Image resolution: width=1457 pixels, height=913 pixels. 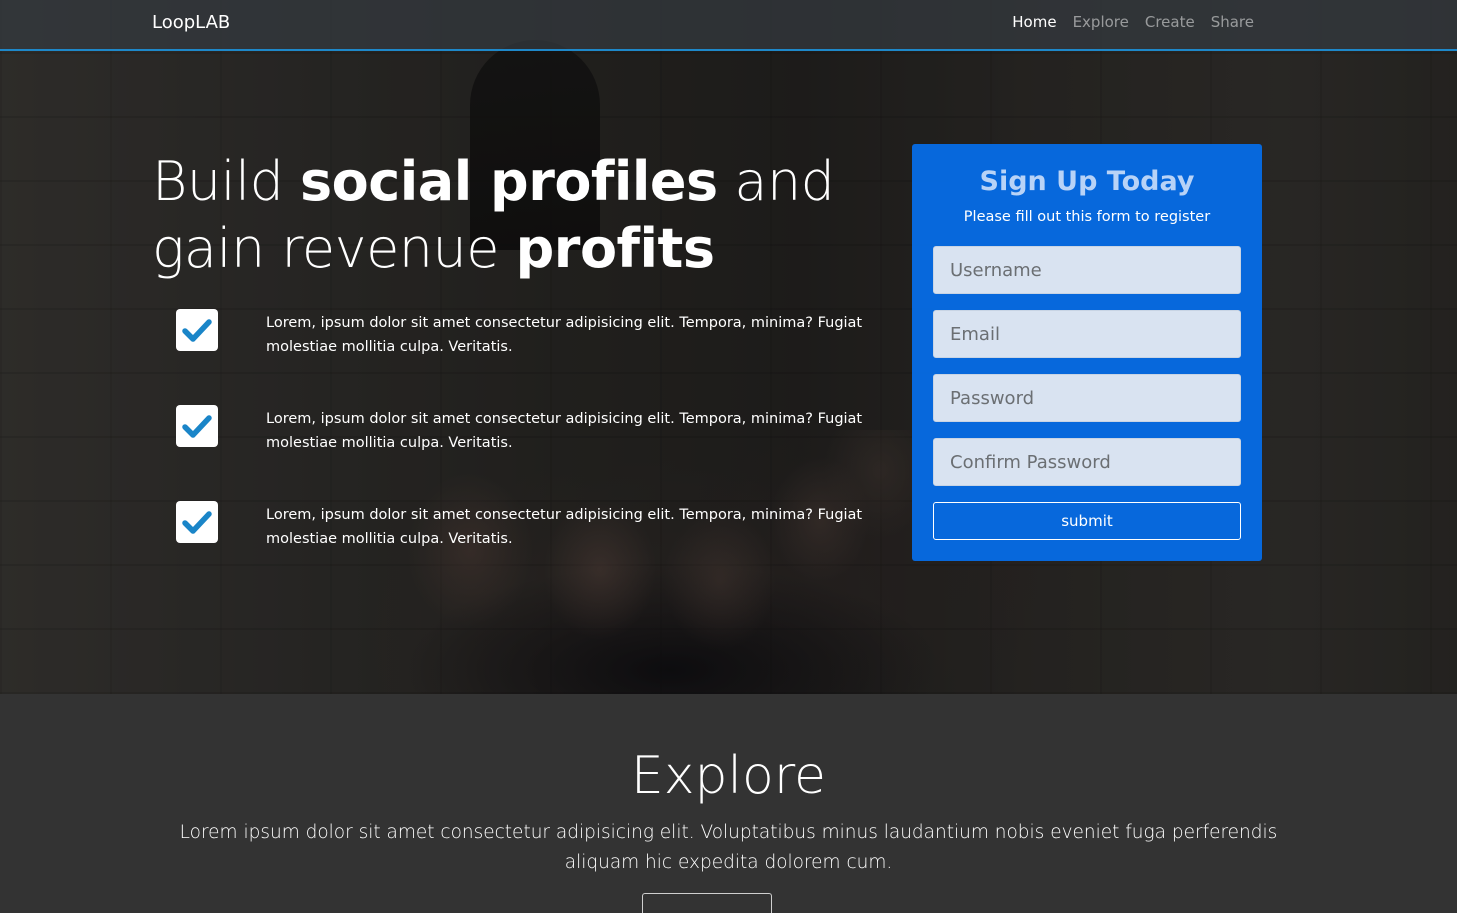 I want to click on email-input, so click(x=1087, y=334).